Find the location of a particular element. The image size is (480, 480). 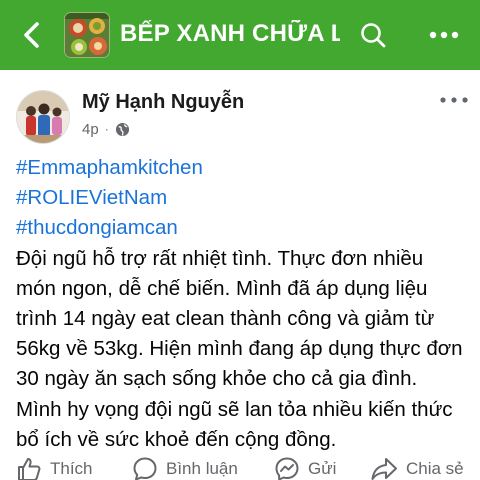

share-icon is located at coordinates (384, 469).